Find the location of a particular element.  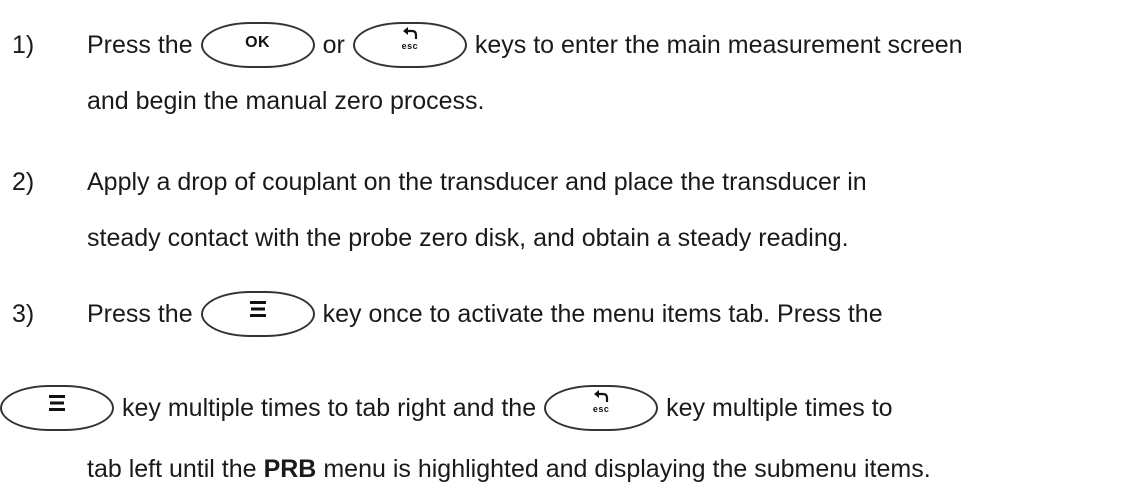

step-3-text-d: key multiple times to is located at coordinates (779, 408).